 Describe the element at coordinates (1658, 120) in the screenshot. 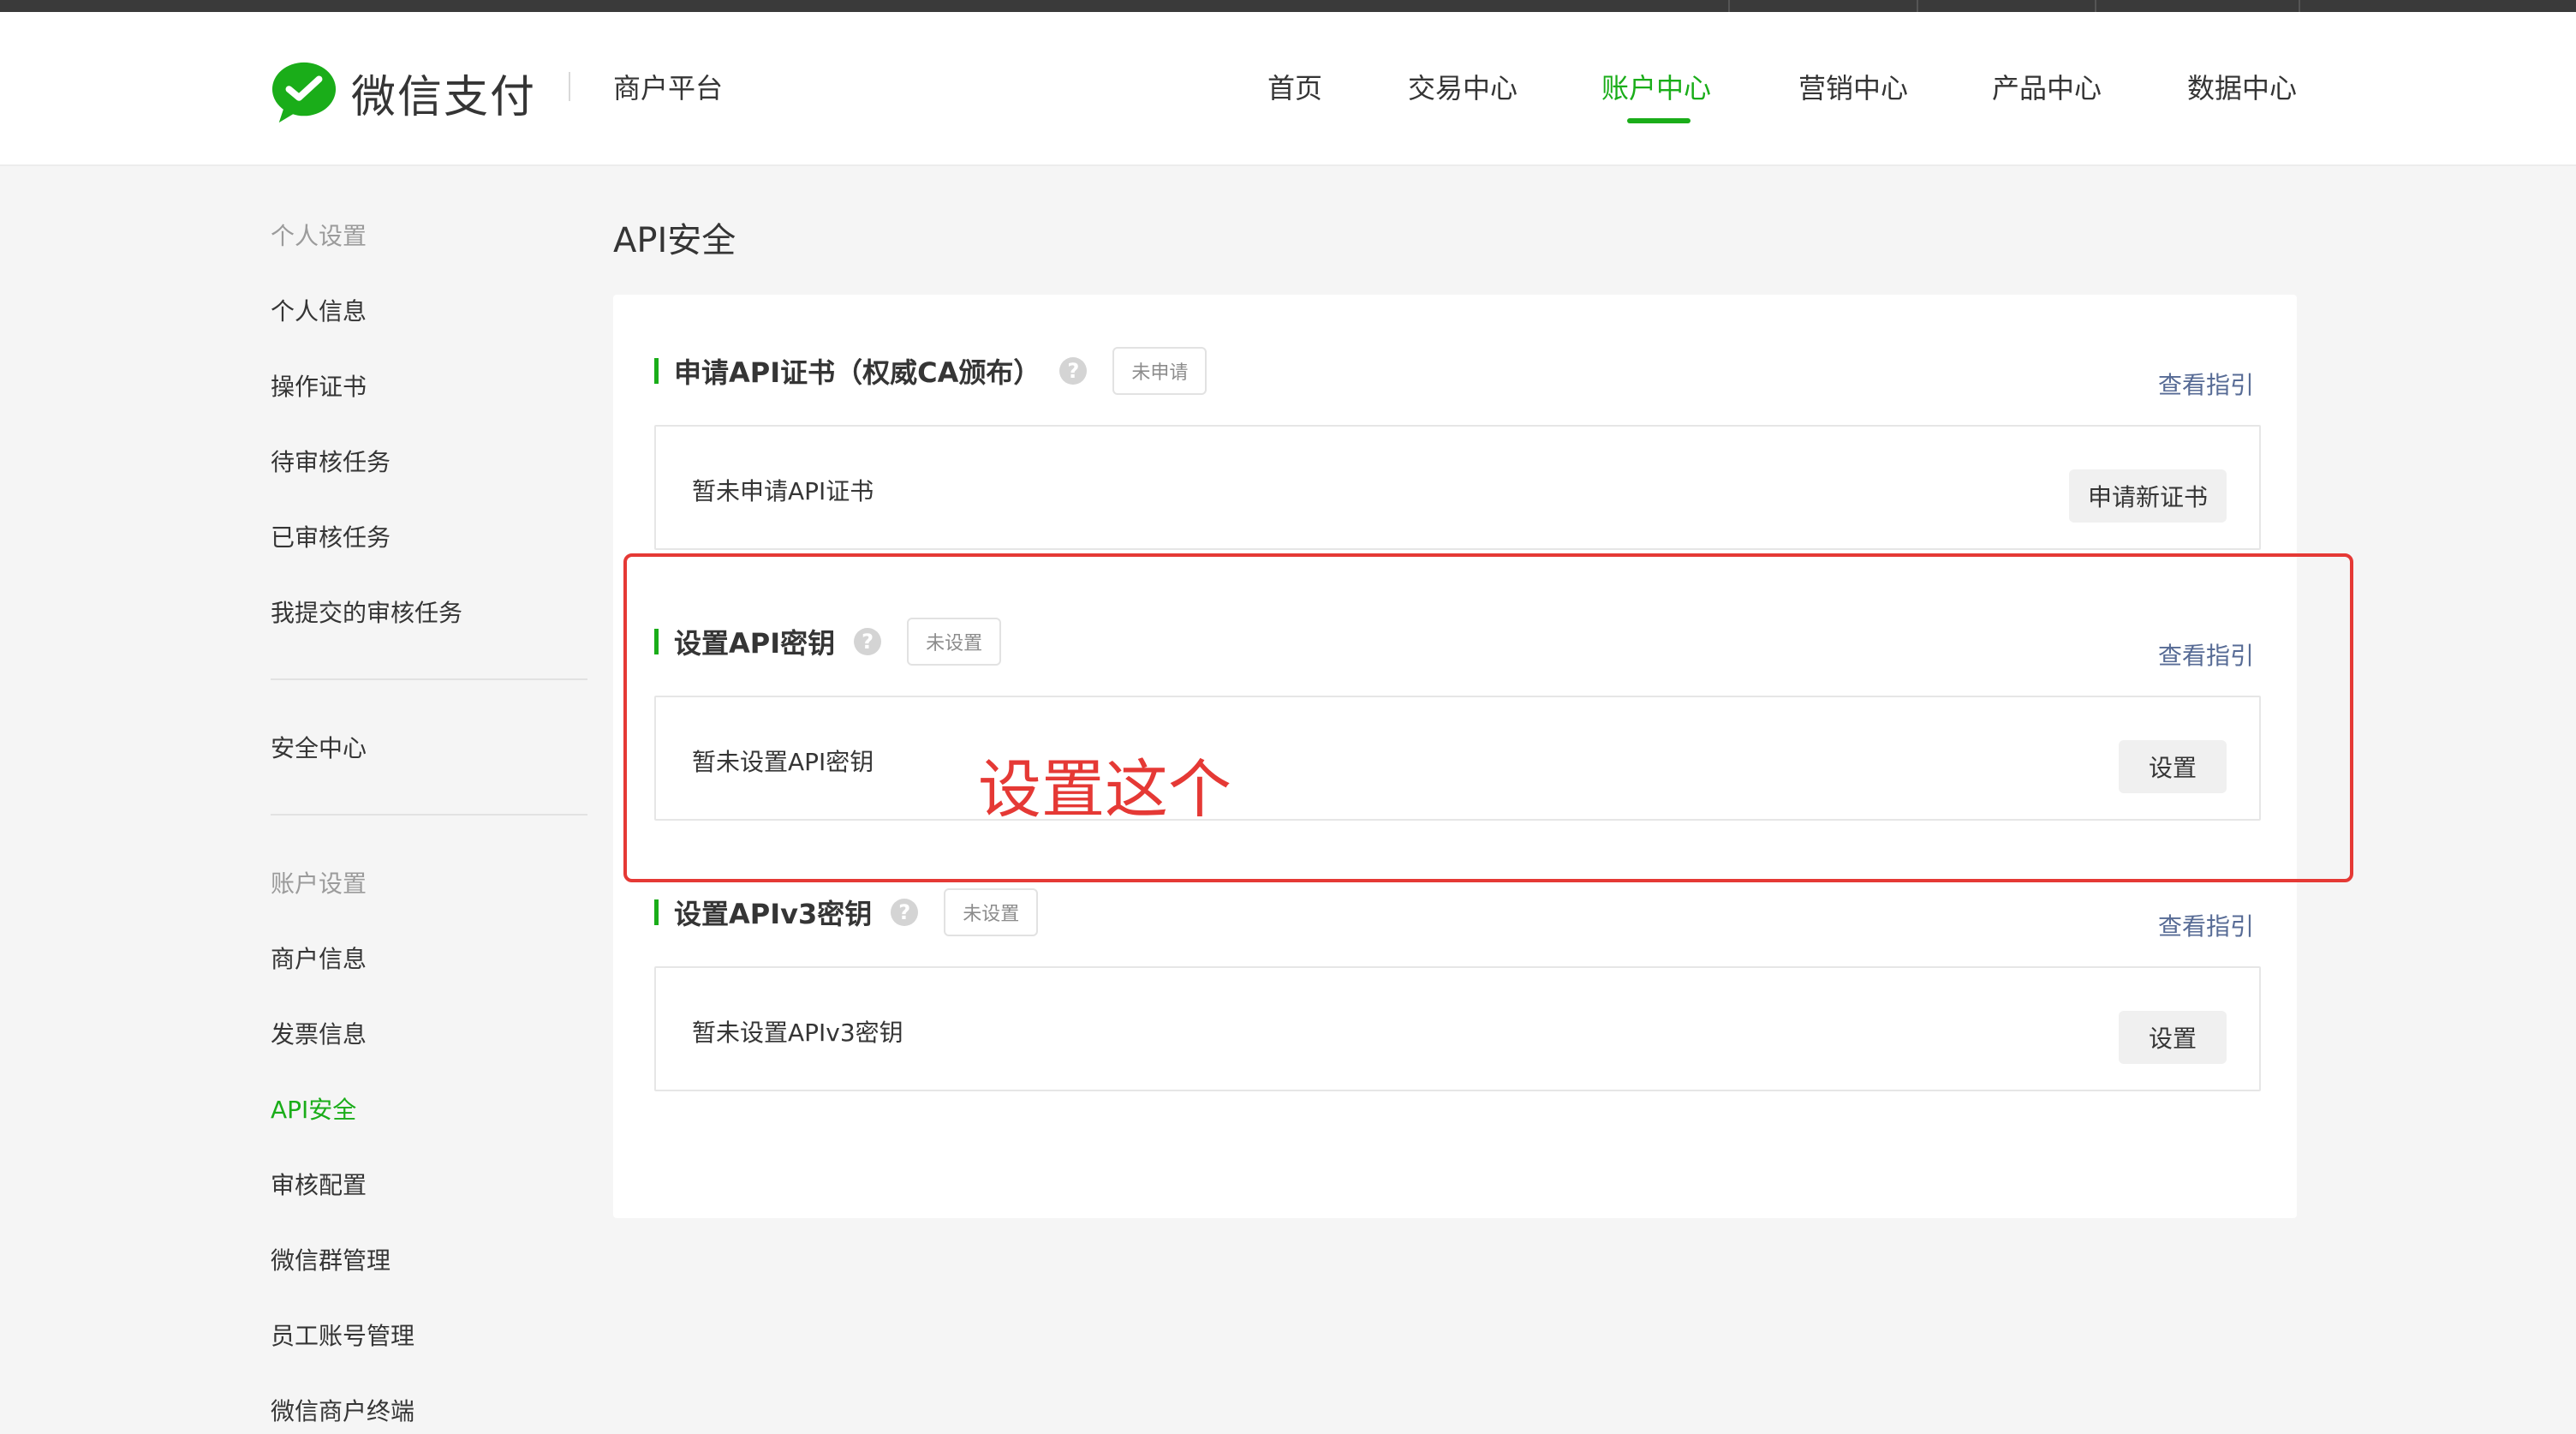

I see `nav-active-indicator` at that location.